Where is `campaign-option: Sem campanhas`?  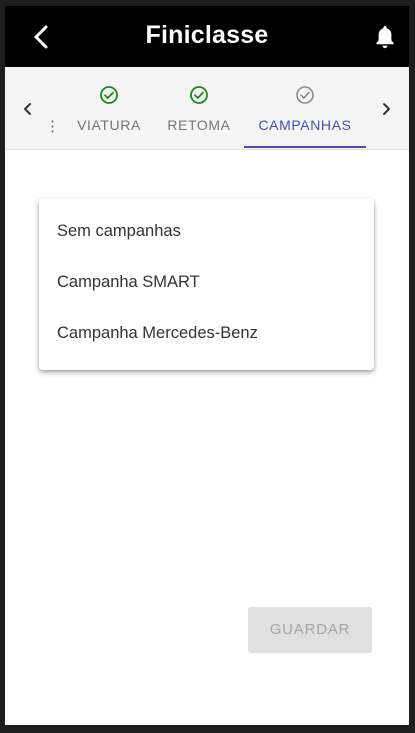 campaign-option: Sem campanhas is located at coordinates (206, 231).